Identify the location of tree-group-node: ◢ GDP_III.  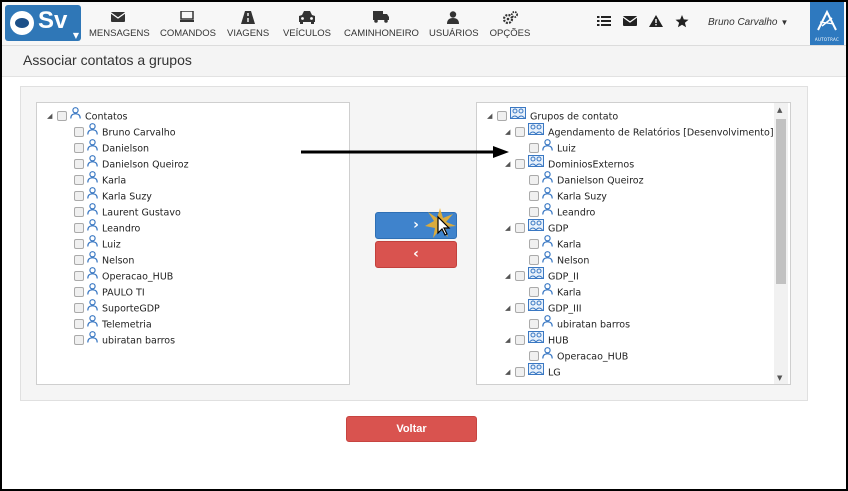
(543, 307).